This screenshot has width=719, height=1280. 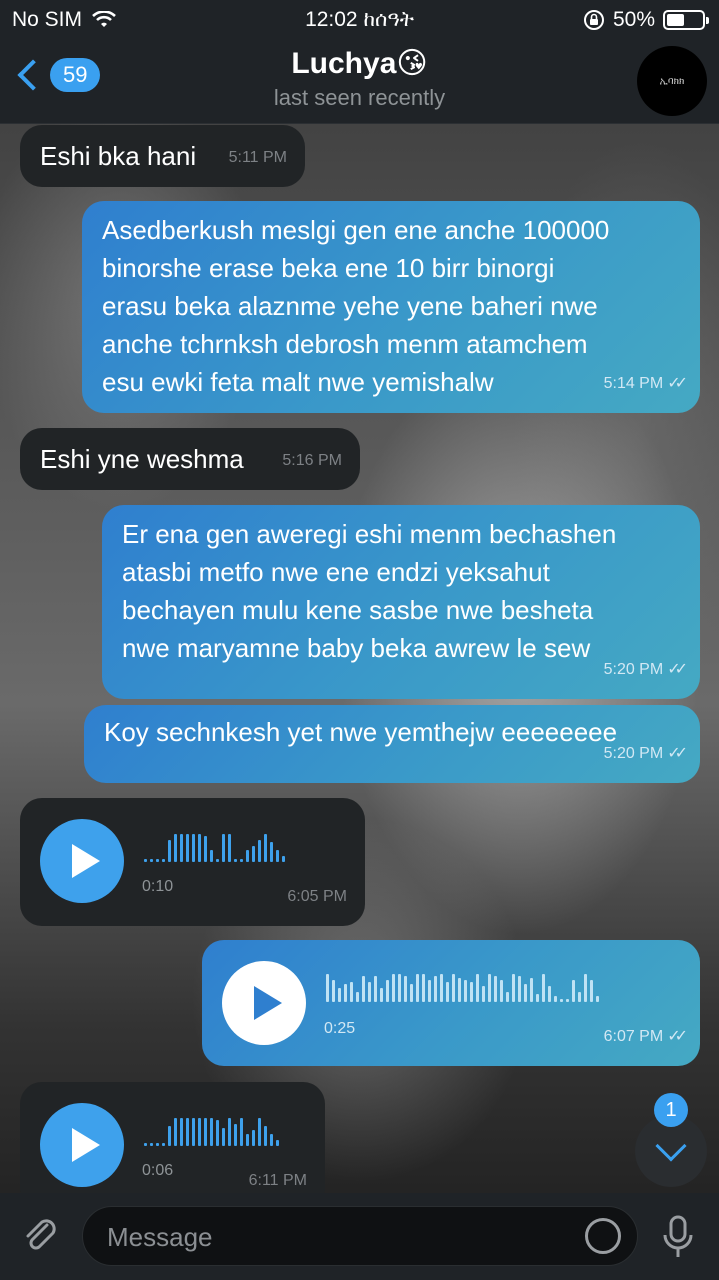 I want to click on message-time: 5:11 PM, so click(x=257, y=157).